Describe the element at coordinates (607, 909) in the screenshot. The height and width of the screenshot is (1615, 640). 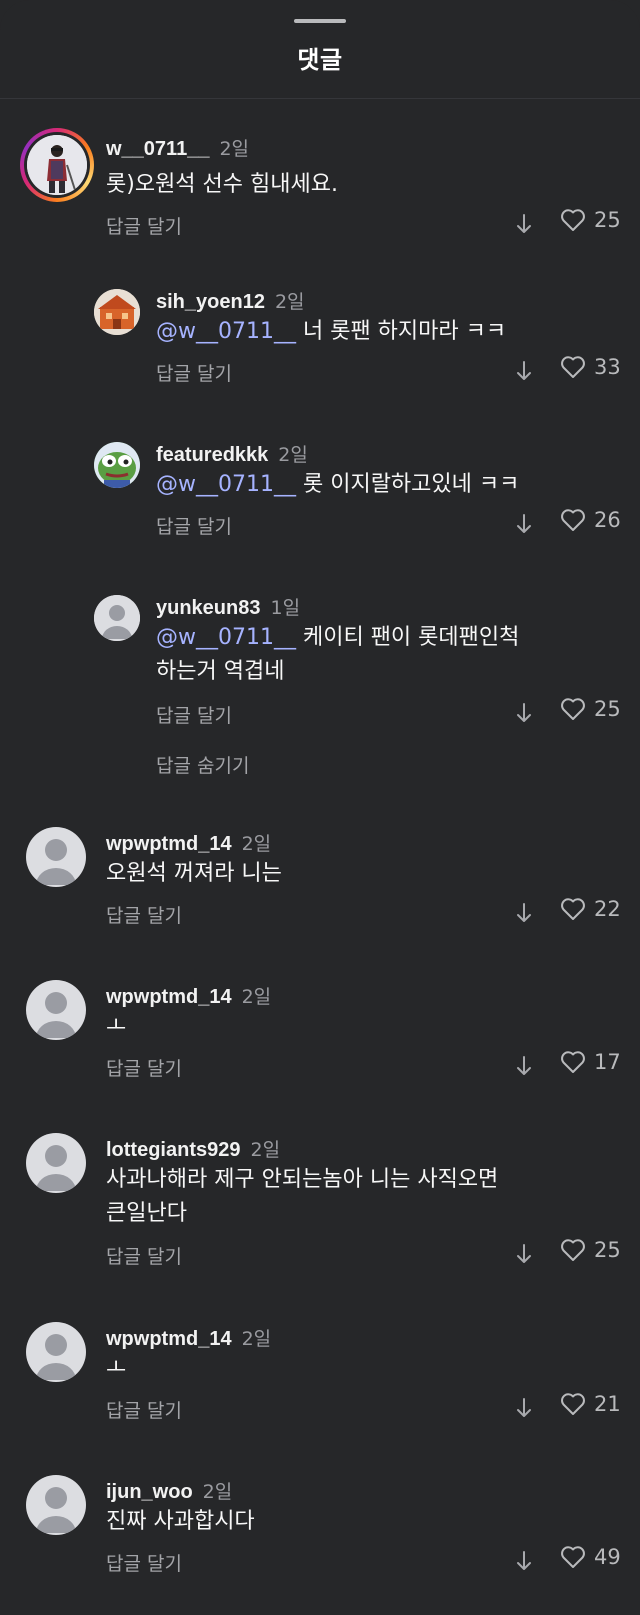
I see `like-count: 22` at that location.